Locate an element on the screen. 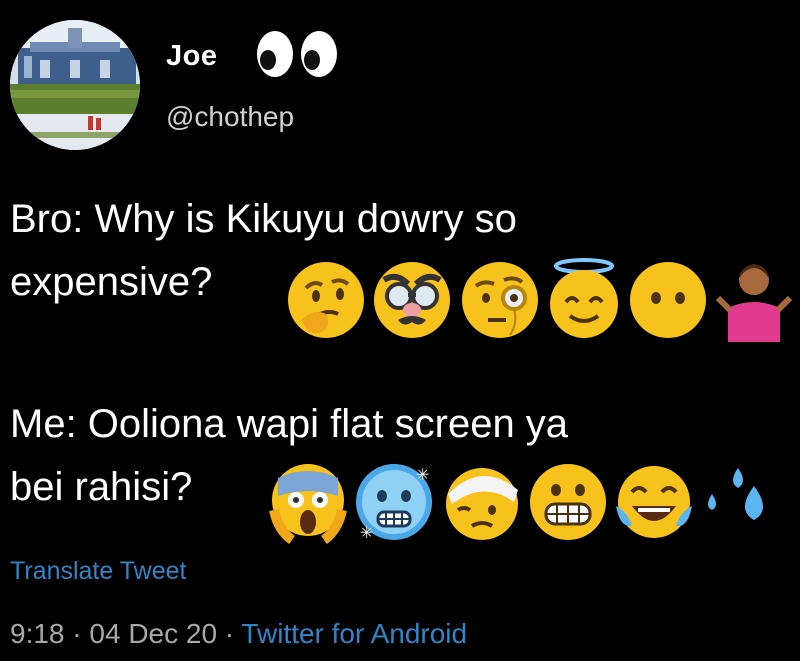 The image size is (800, 661). face-with-head-bandage-icon is located at coordinates (482, 504).